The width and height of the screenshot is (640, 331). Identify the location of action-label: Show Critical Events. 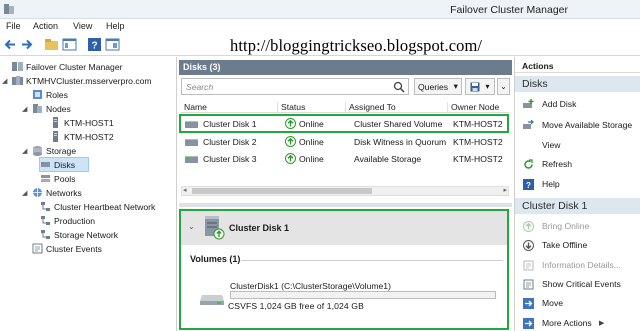
(581, 284).